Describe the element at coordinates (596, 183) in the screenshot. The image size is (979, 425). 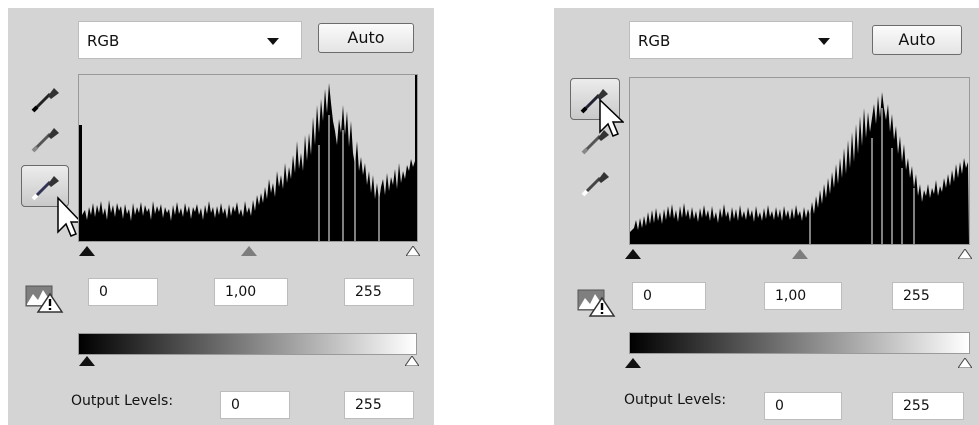
I see `white-eyedropper-icon` at that location.